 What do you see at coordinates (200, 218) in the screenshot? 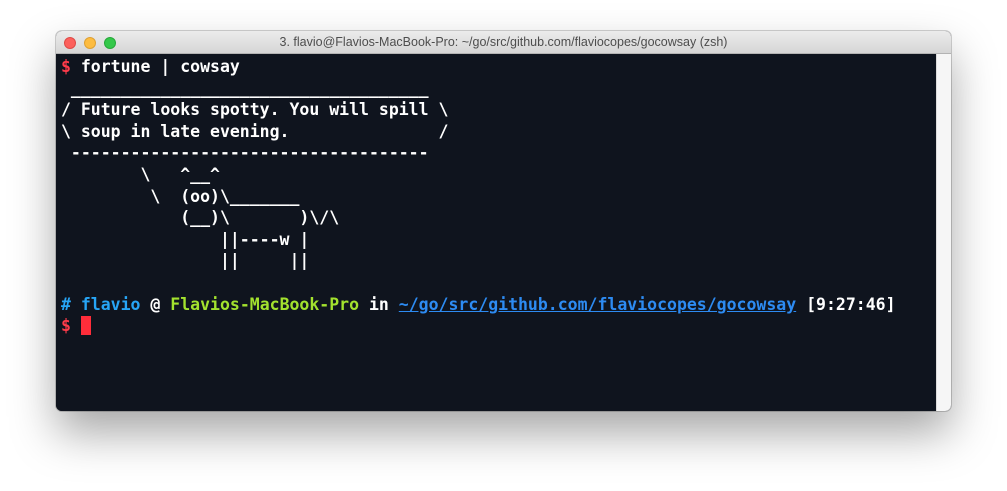
I see `output-line: (__)\ )\/\` at bounding box center [200, 218].